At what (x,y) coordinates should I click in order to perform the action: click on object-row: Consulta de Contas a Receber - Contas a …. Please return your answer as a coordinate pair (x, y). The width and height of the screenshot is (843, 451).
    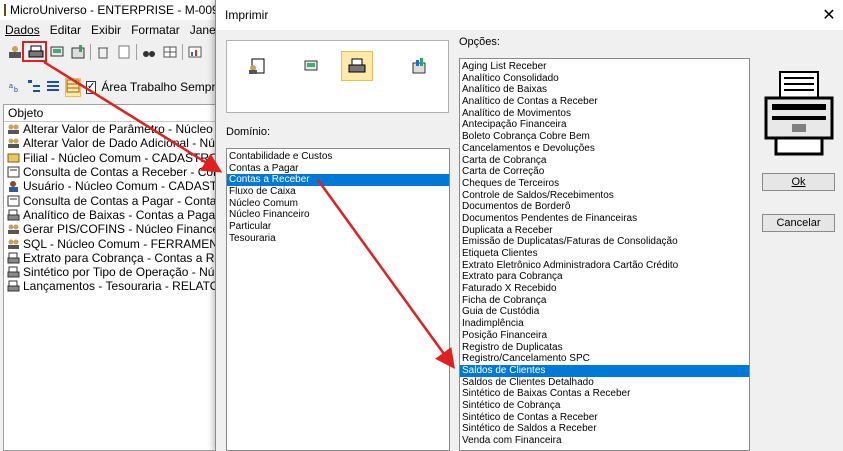
    Looking at the image, I should click on (111, 172).